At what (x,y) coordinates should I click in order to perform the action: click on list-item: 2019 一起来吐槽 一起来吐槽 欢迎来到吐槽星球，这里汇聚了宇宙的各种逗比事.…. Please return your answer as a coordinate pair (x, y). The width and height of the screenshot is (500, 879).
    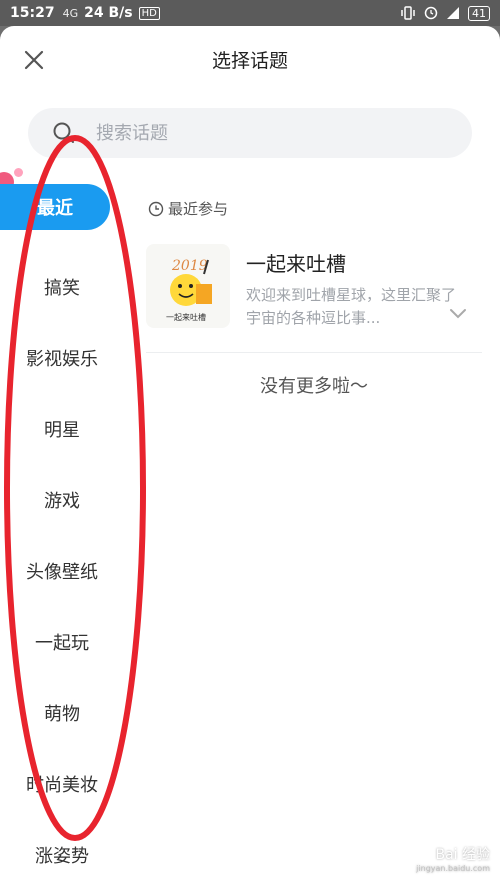
    Looking at the image, I should click on (314, 298).